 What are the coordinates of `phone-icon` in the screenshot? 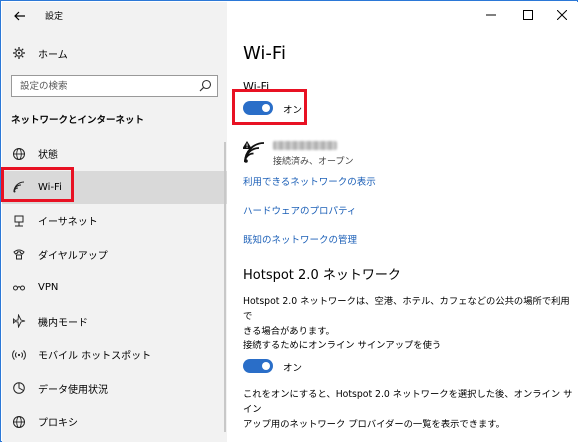 It's located at (19, 254).